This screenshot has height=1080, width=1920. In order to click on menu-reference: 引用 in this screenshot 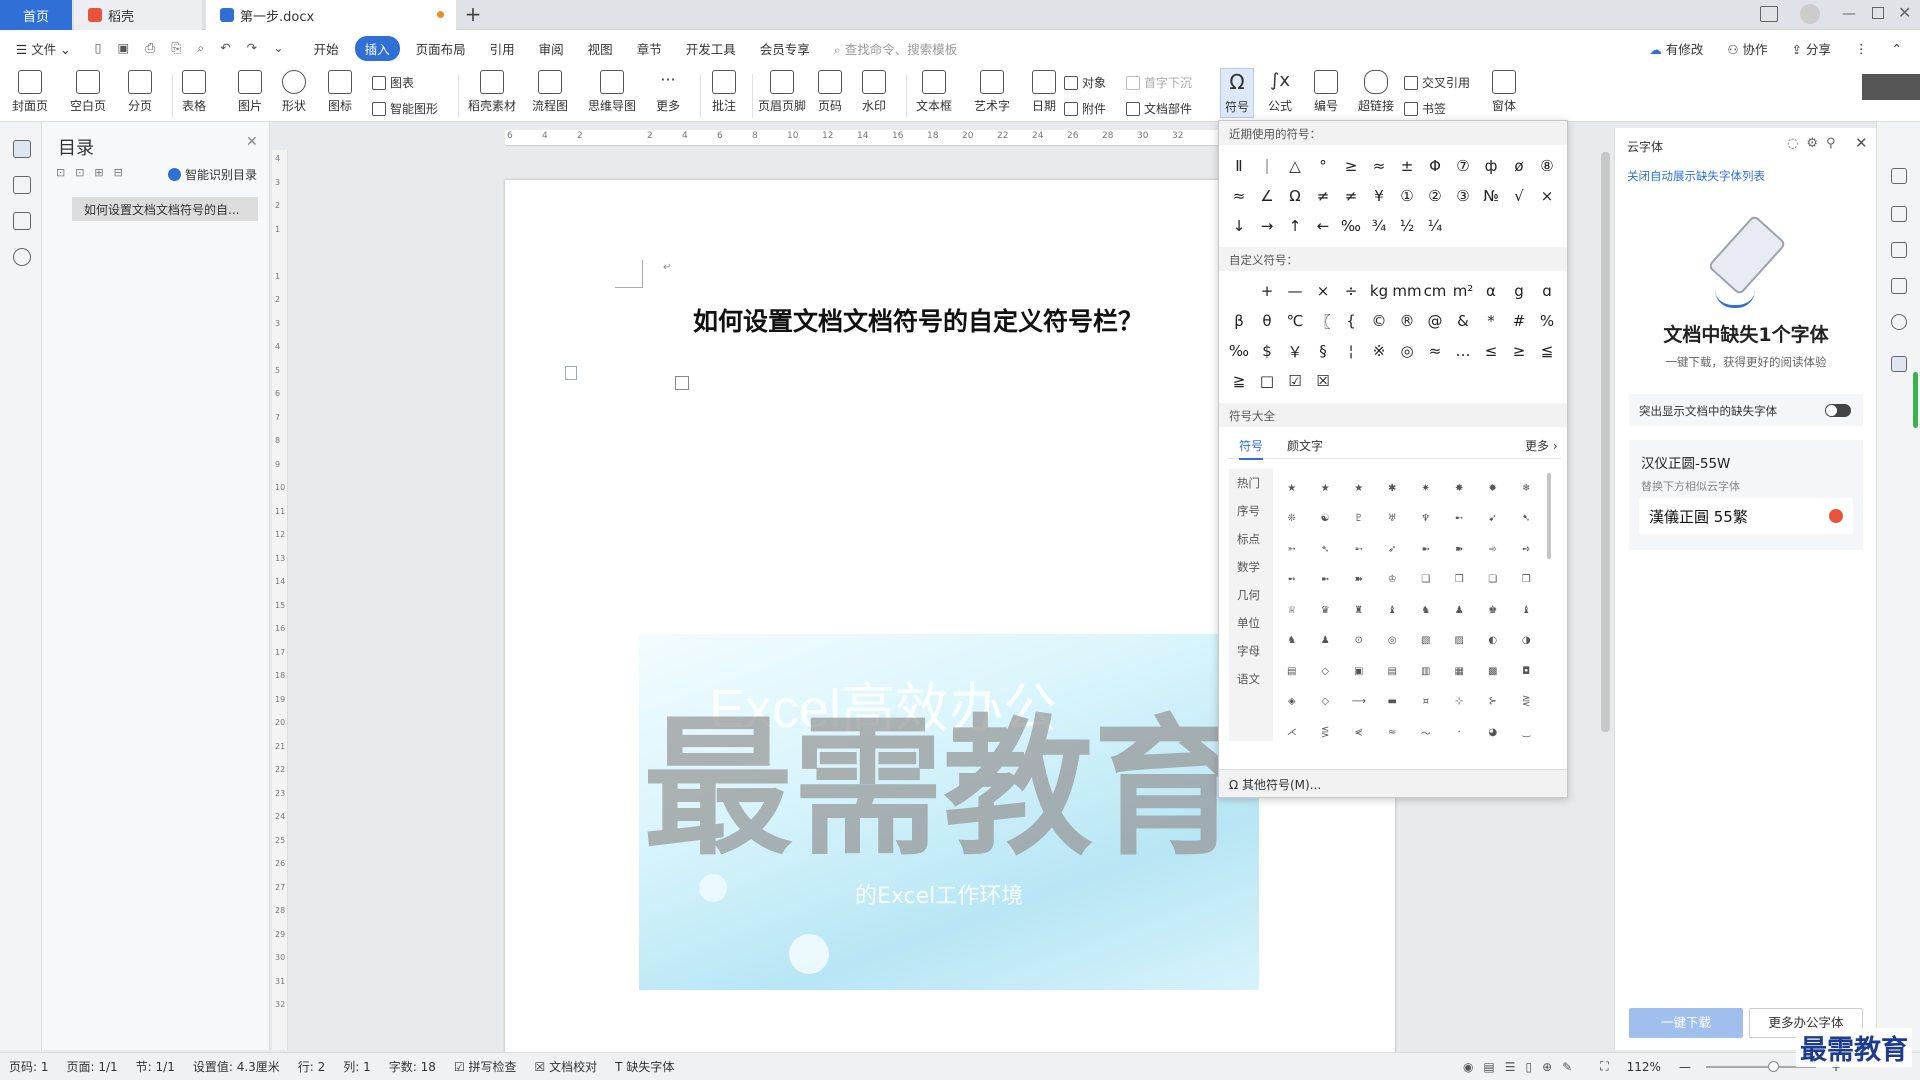, I will do `click(502, 48)`.